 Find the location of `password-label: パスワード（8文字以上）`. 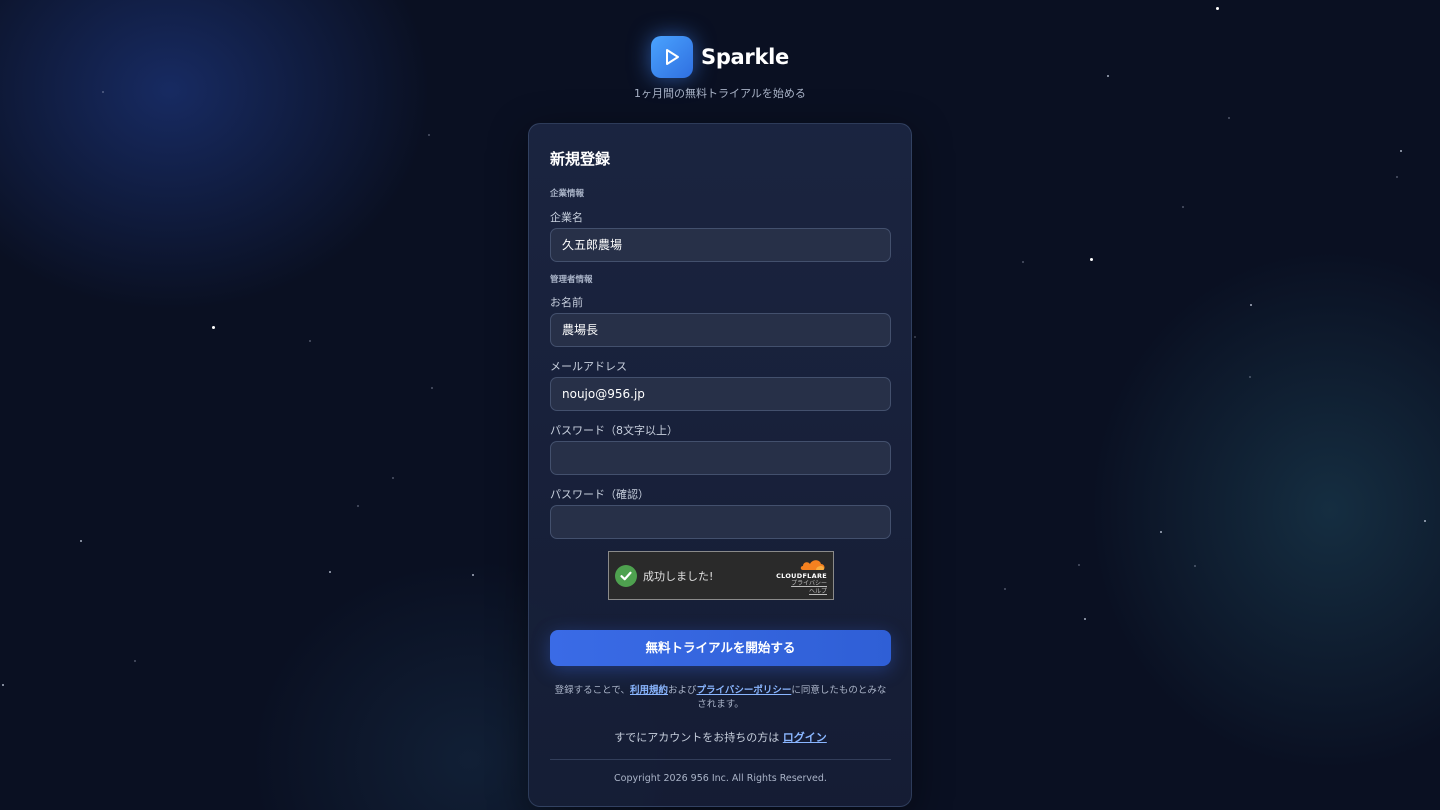

password-label: パスワード（8文字以上） is located at coordinates (614, 430).